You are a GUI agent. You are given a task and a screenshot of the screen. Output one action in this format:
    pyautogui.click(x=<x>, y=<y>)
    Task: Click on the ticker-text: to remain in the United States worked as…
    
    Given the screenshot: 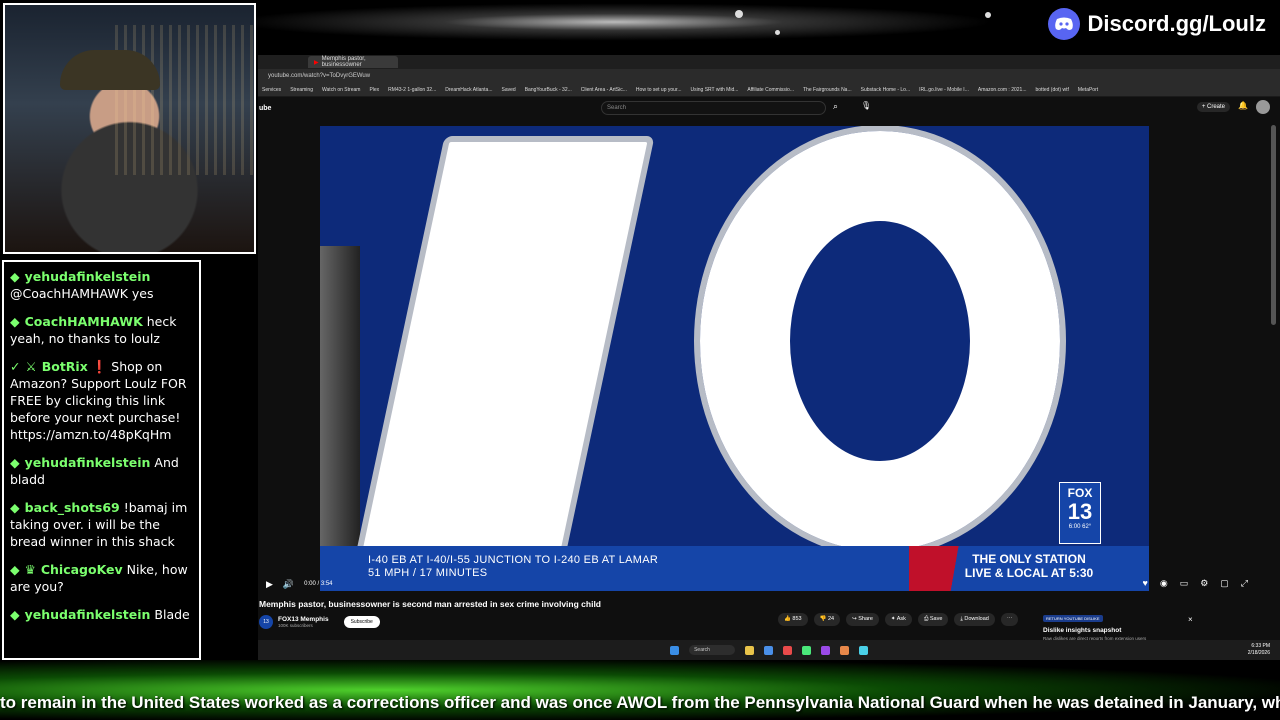 What is the action you would take?
    pyautogui.click(x=640, y=702)
    